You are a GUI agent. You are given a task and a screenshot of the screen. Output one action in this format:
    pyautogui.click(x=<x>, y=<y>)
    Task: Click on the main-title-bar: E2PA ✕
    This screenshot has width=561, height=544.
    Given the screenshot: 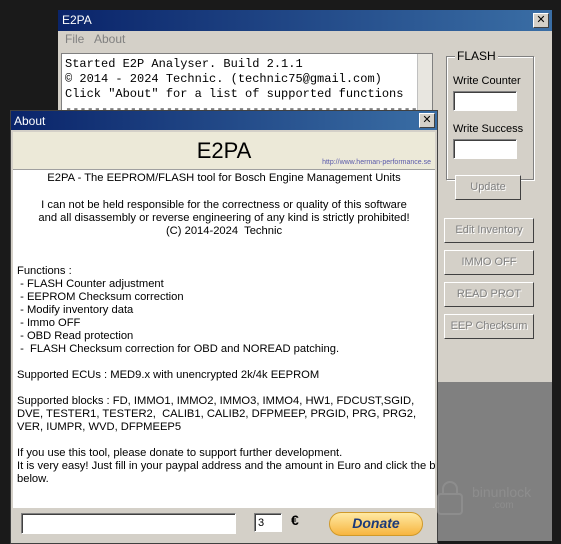 What is the action you would take?
    pyautogui.click(x=305, y=20)
    